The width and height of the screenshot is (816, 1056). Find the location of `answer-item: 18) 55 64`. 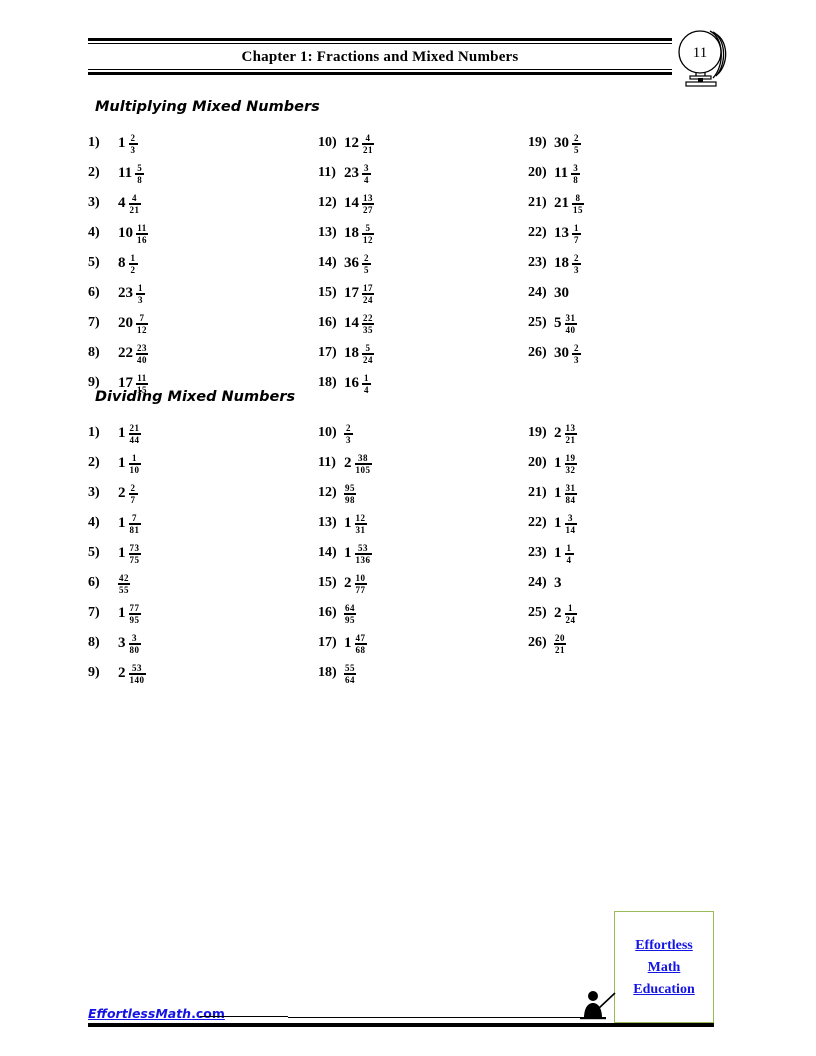

answer-item: 18) 55 64 is located at coordinates (420, 673).